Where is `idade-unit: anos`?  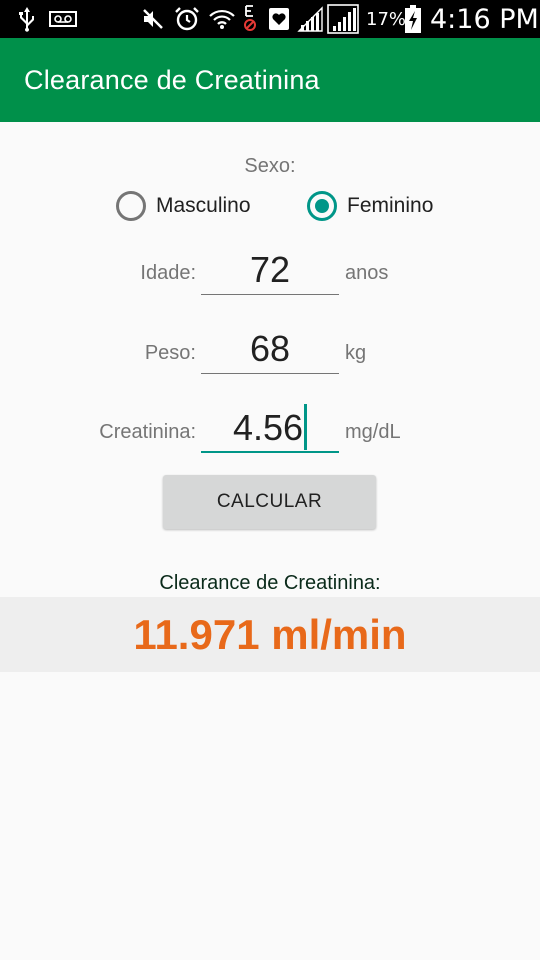
idade-unit: anos is located at coordinates (367, 273).